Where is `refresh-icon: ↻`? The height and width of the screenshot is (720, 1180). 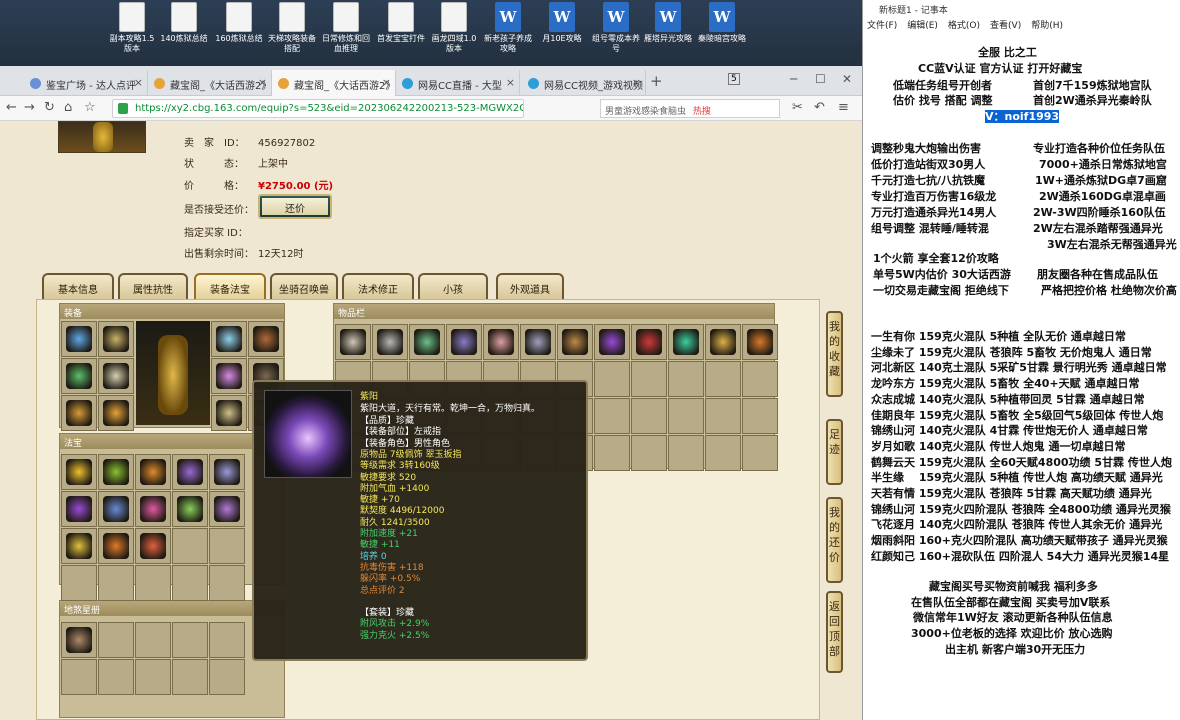
refresh-icon: ↻ is located at coordinates (49, 107).